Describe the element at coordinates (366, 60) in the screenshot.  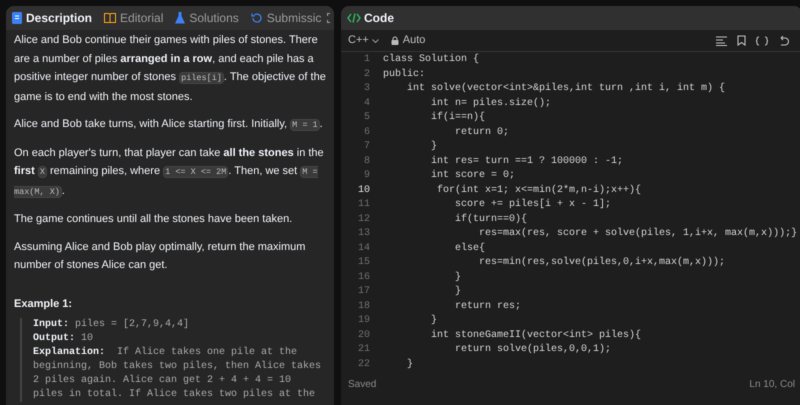
I see `line-number: 1` at that location.